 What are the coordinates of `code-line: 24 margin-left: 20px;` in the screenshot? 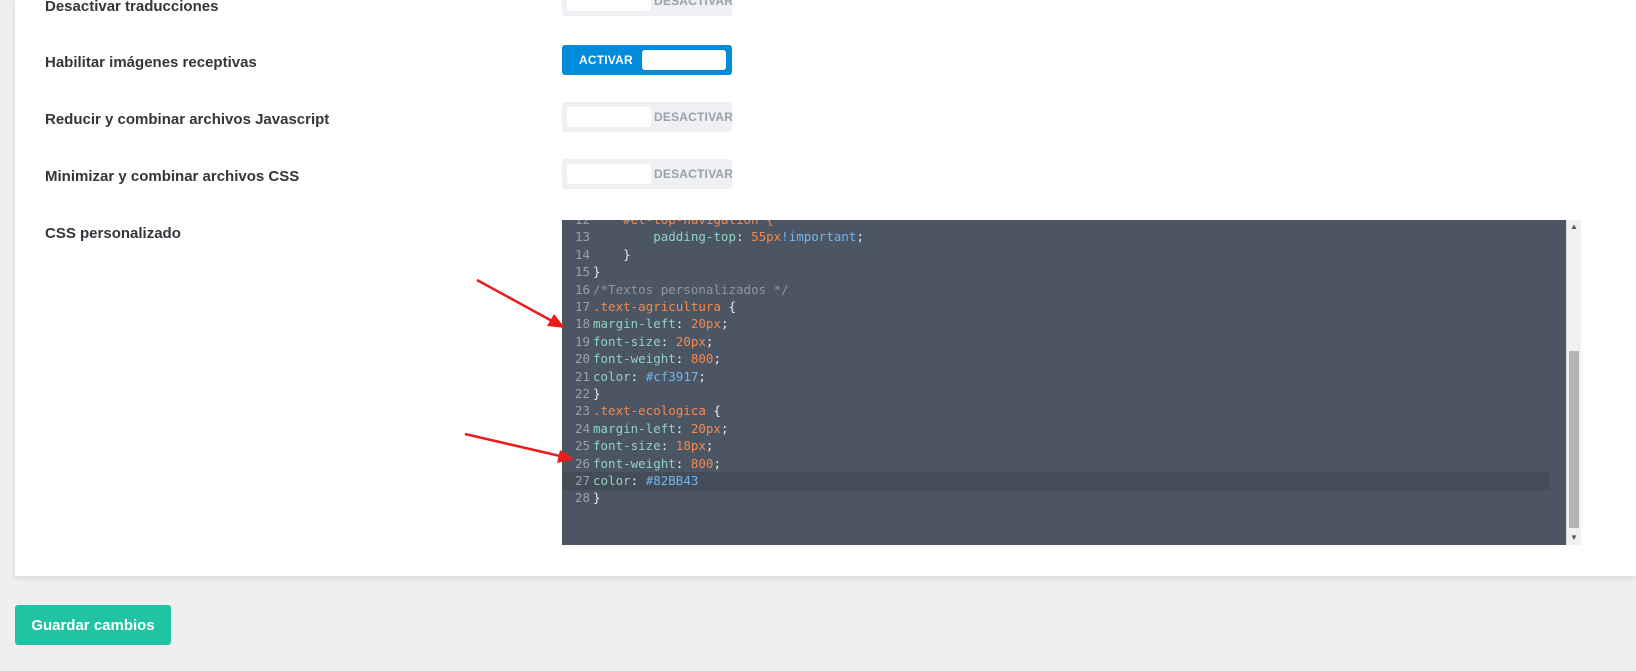 It's located at (1056, 429).